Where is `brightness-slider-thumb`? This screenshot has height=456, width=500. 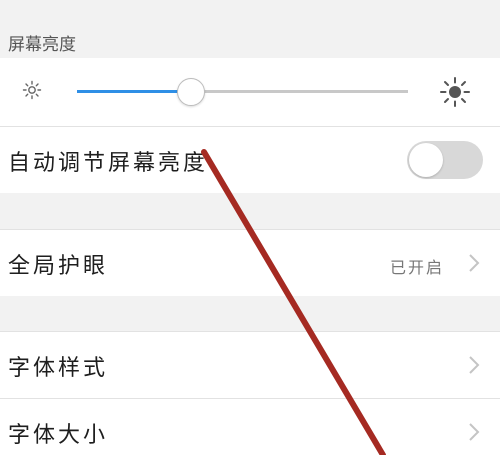
brightness-slider-thumb is located at coordinates (190, 92).